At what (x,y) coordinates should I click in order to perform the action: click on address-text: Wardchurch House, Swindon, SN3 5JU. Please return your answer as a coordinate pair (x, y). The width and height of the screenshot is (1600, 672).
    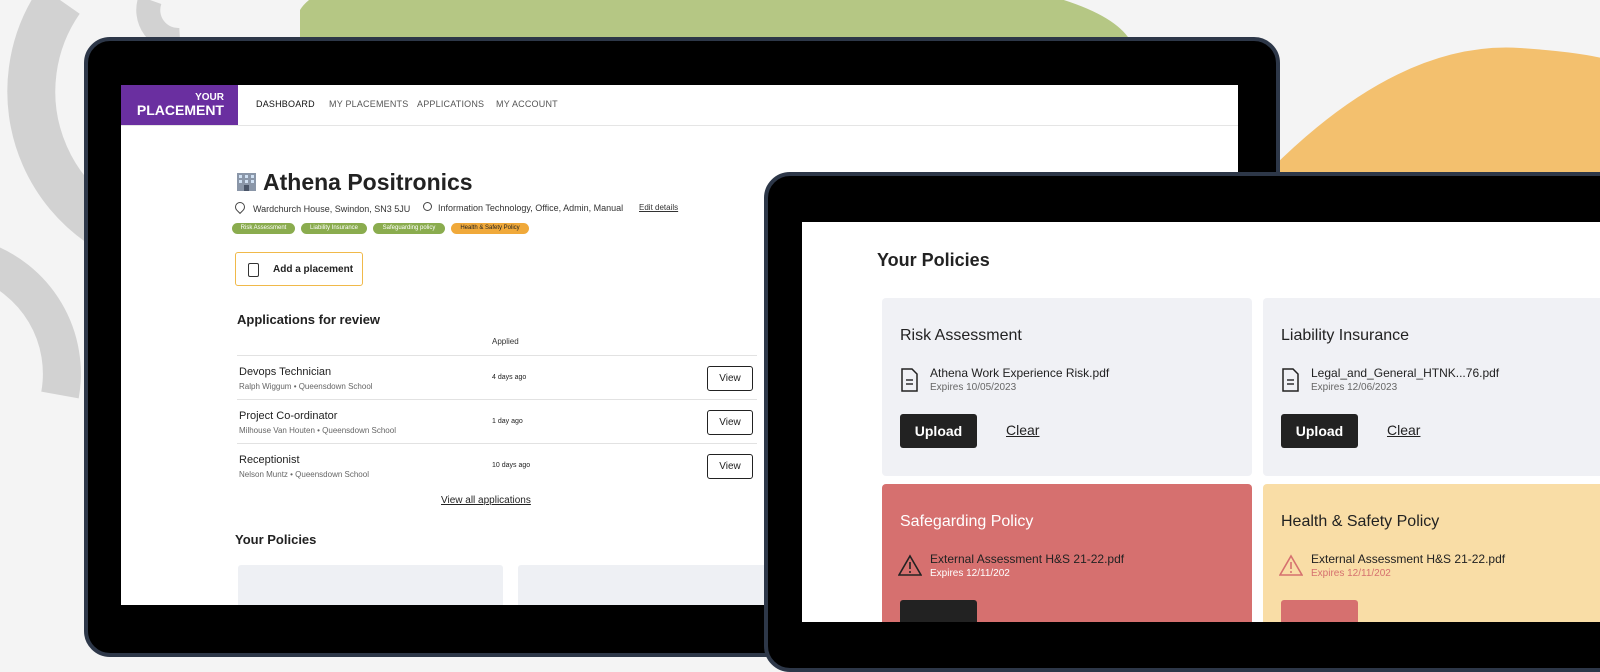
    Looking at the image, I should click on (332, 209).